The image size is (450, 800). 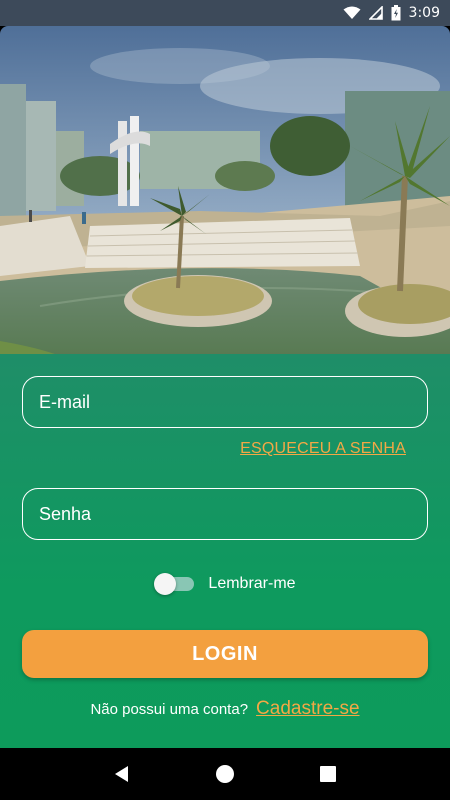 I want to click on forgot-password-link: ESQUECEU A SENHA, so click(x=323, y=449).